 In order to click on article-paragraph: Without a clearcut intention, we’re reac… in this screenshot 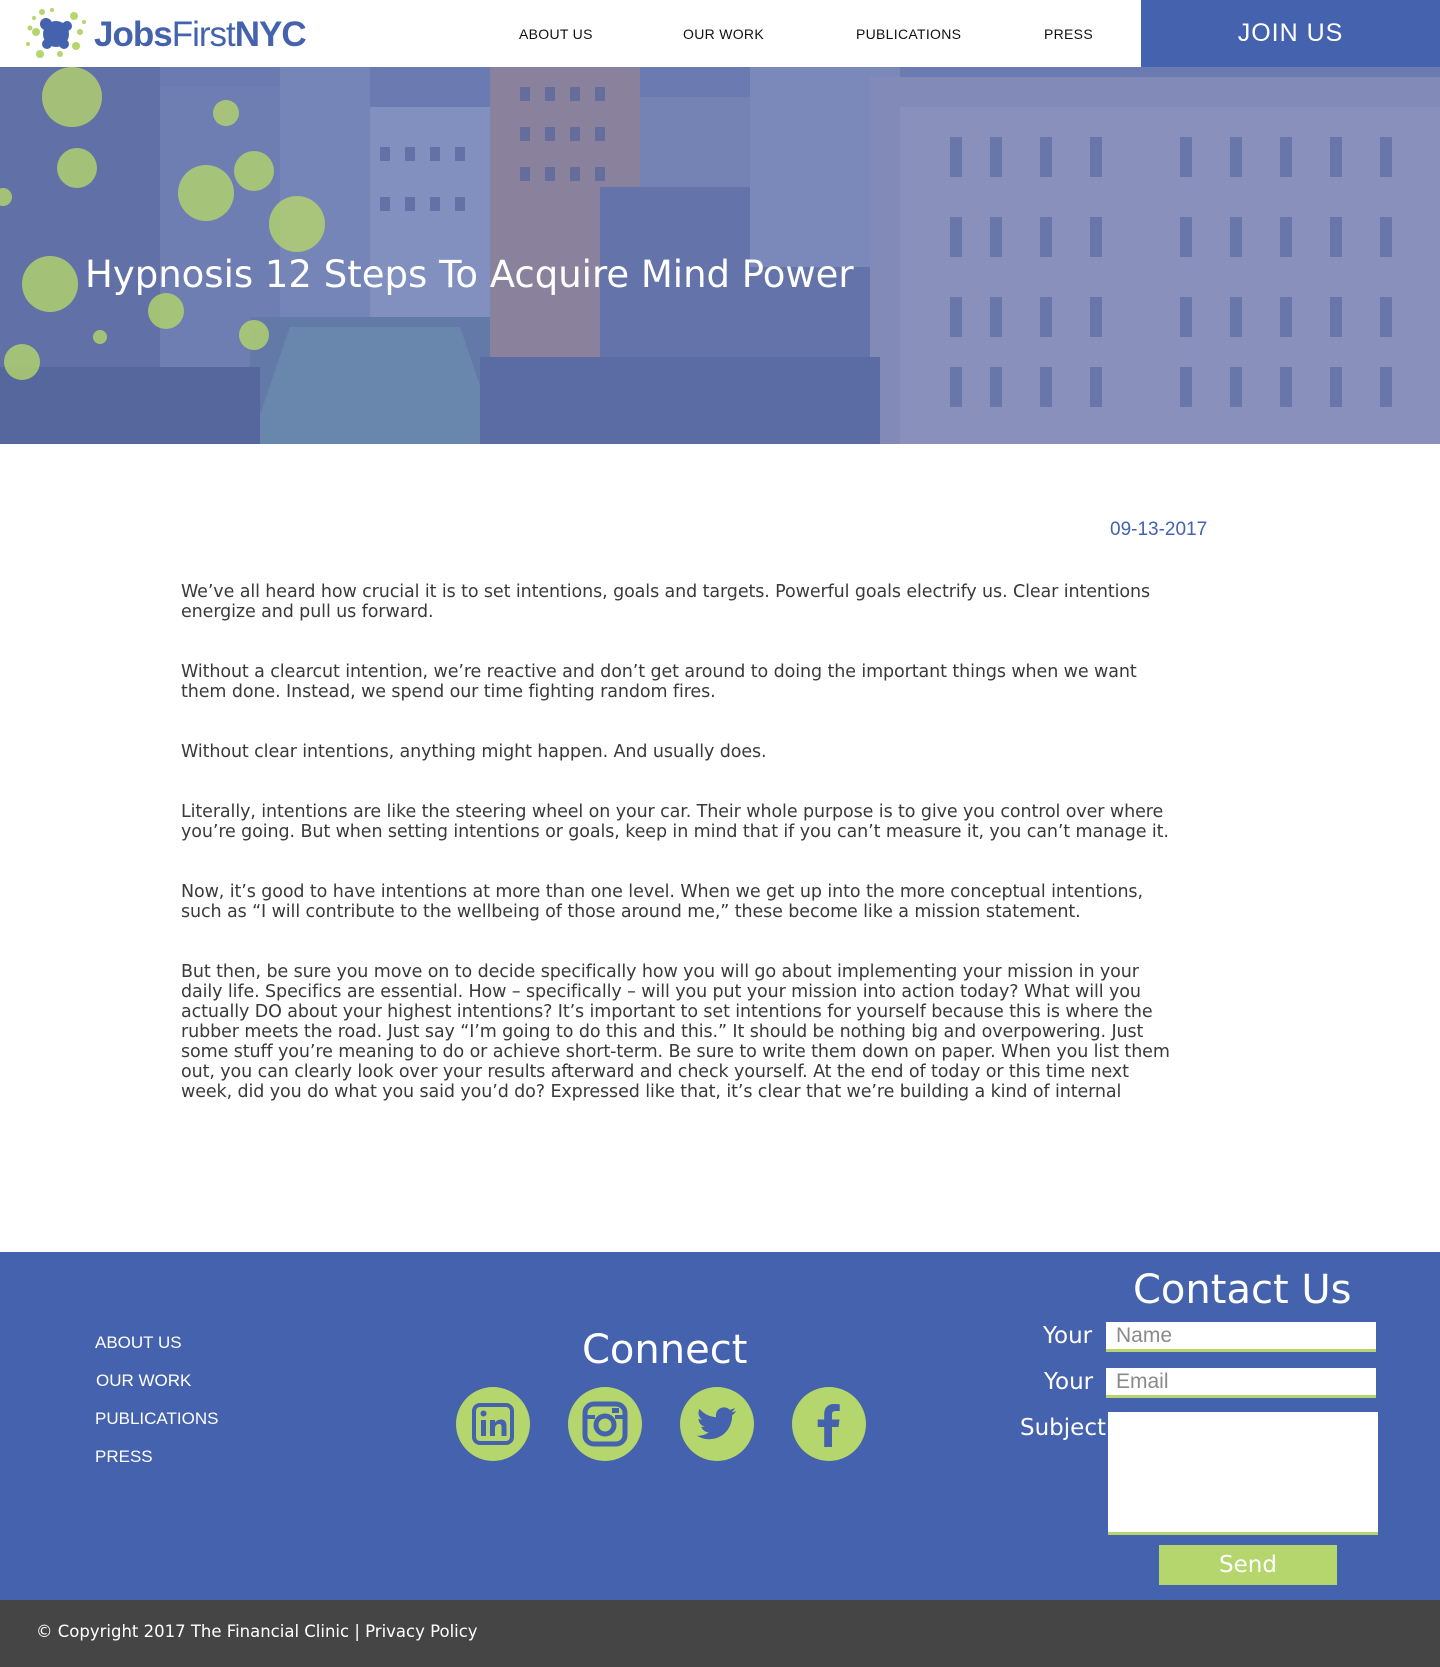, I will do `click(659, 682)`.